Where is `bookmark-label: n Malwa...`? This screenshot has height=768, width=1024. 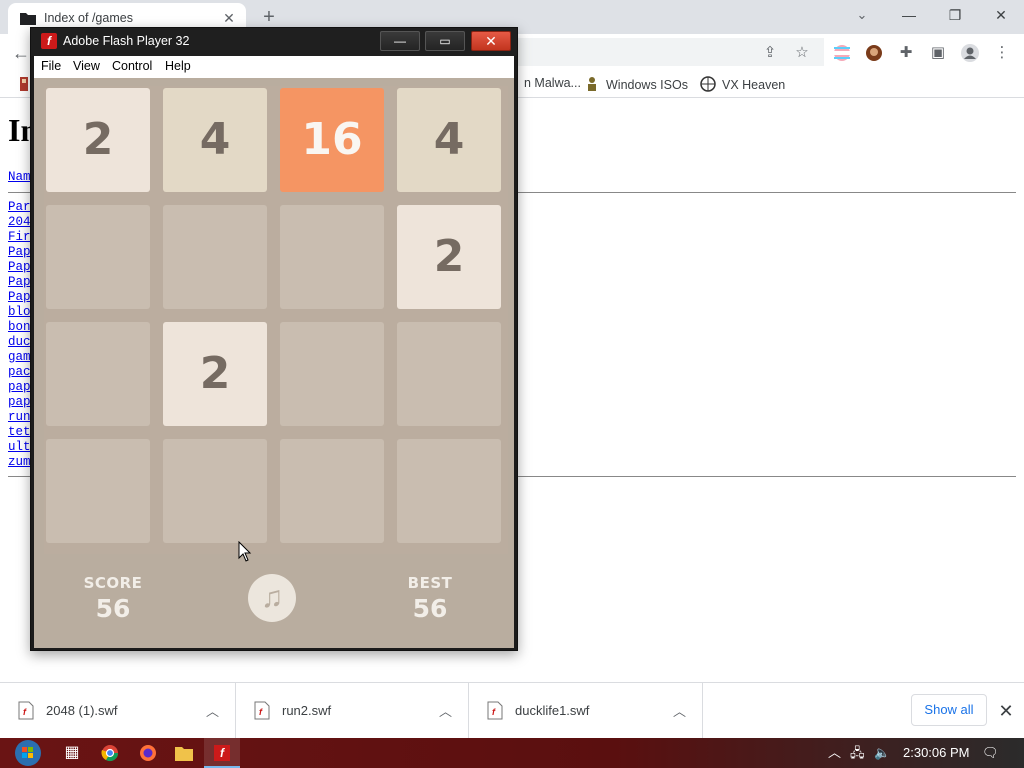 bookmark-label: n Malwa... is located at coordinates (552, 83).